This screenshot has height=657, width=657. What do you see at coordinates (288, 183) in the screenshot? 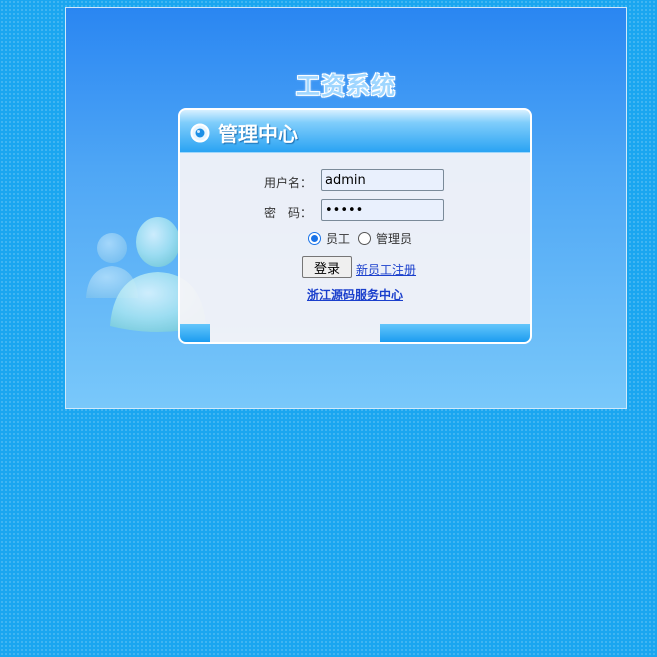
I see `username-label: 用户名：` at bounding box center [288, 183].